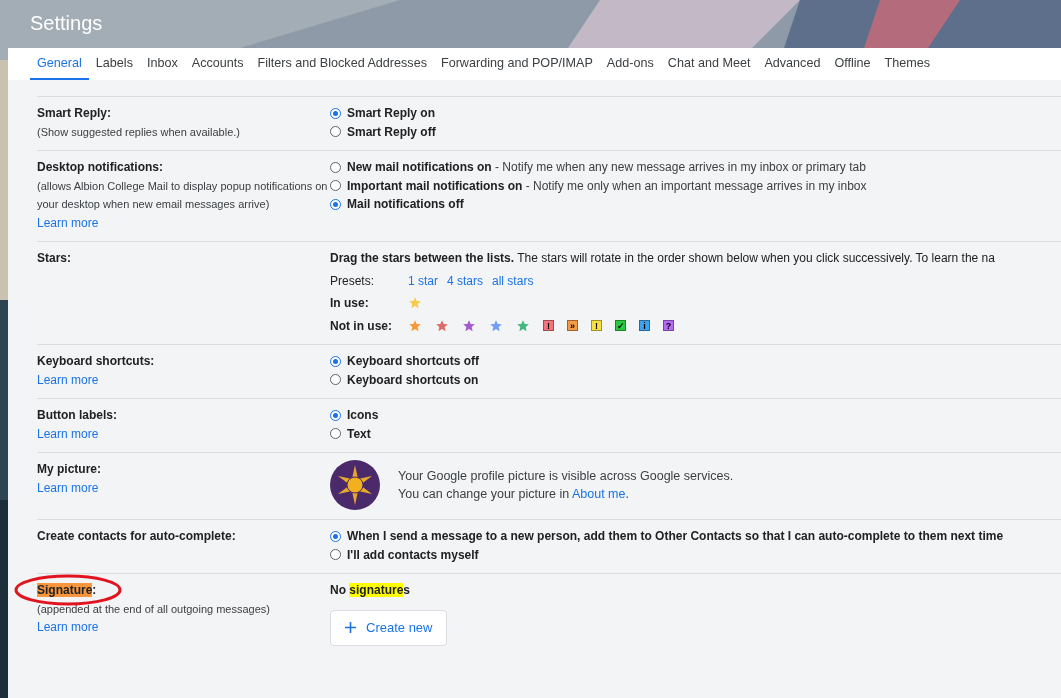 This screenshot has width=1061, height=698. Describe the element at coordinates (668, 326) in the screenshot. I see `marker-icon: ?` at that location.